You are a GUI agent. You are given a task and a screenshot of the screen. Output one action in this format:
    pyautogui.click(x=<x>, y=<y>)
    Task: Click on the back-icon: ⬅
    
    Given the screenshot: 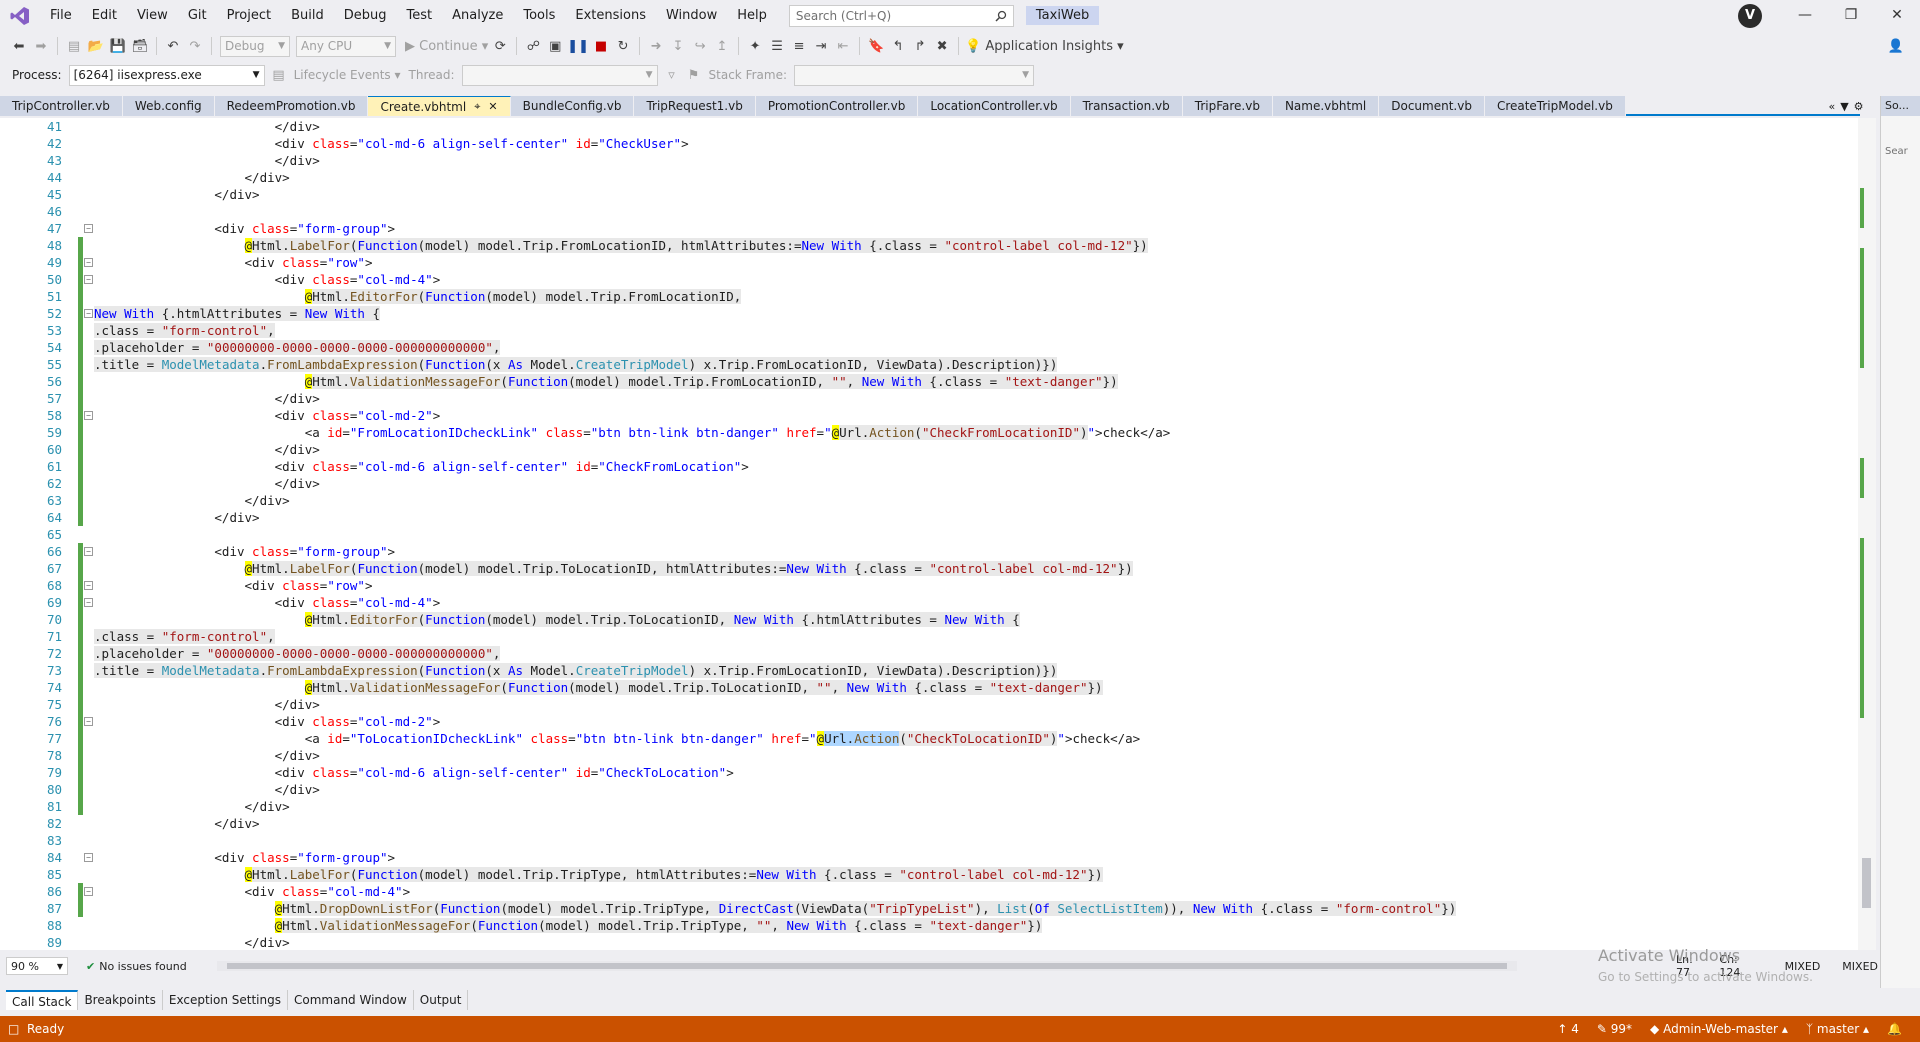 What is the action you would take?
    pyautogui.click(x=19, y=46)
    